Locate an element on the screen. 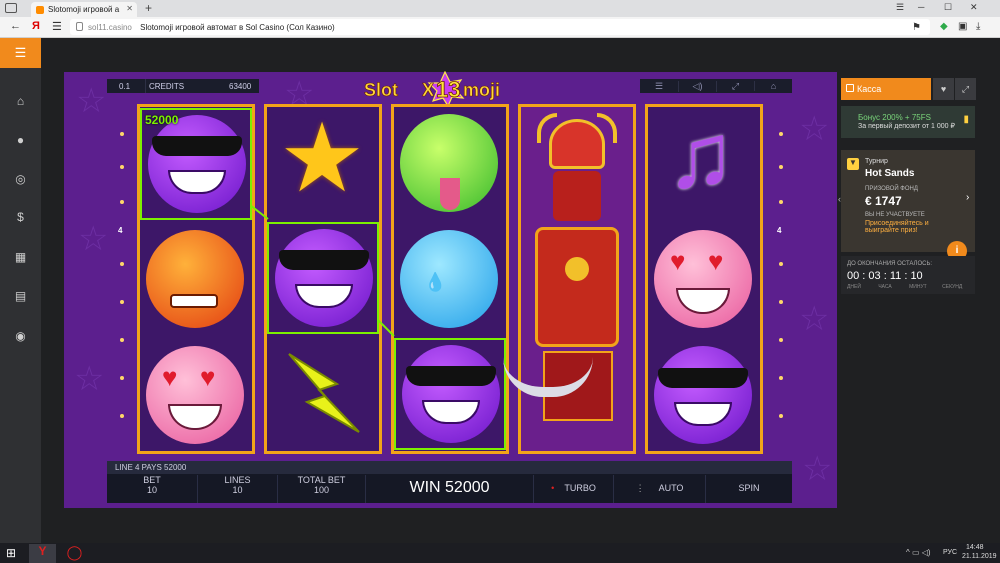 This screenshot has width=1000, height=563. calendar-icon: ▤ is located at coordinates (20, 296).